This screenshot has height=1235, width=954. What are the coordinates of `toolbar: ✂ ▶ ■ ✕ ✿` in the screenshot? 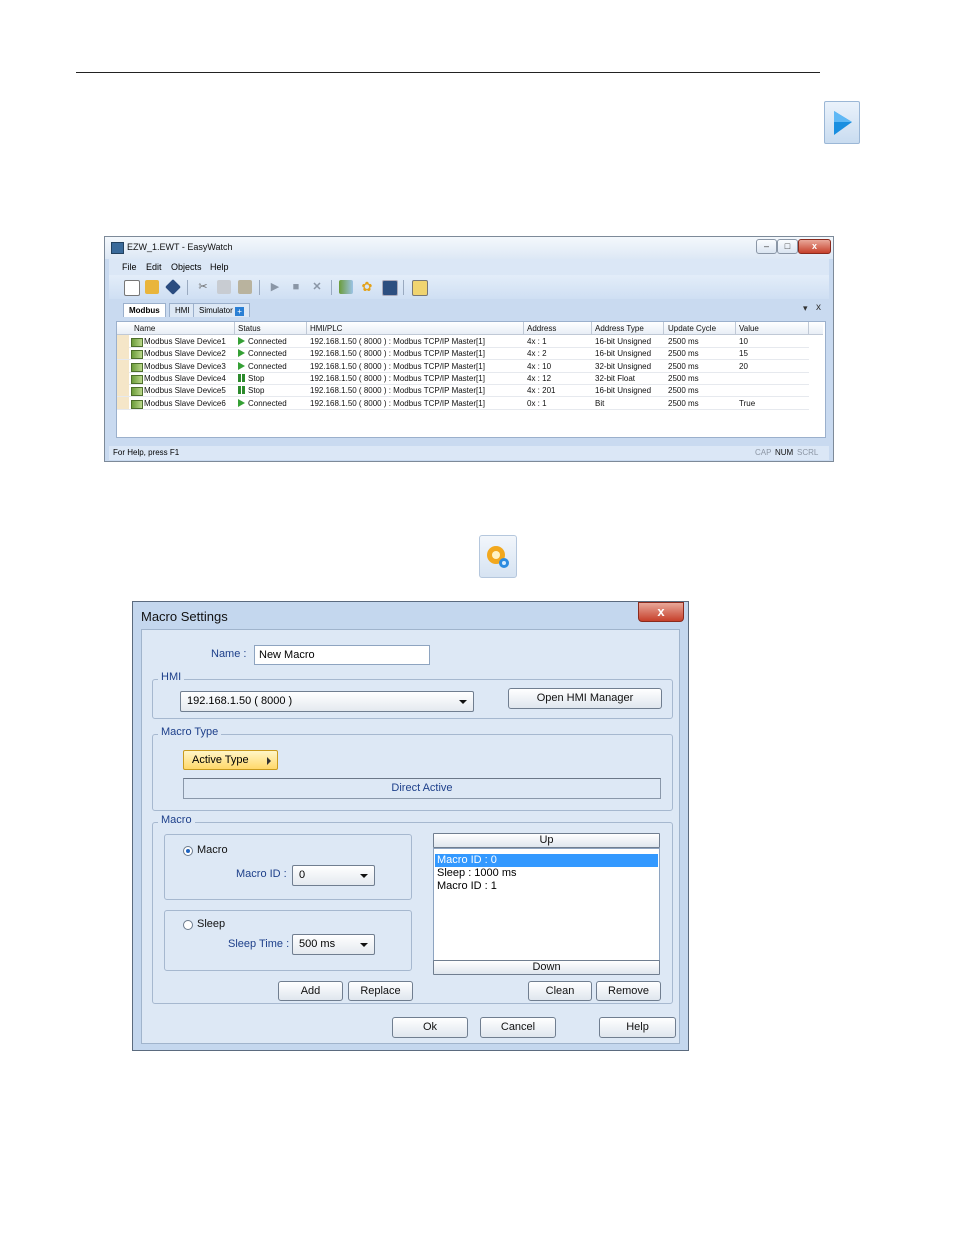 It's located at (469, 287).